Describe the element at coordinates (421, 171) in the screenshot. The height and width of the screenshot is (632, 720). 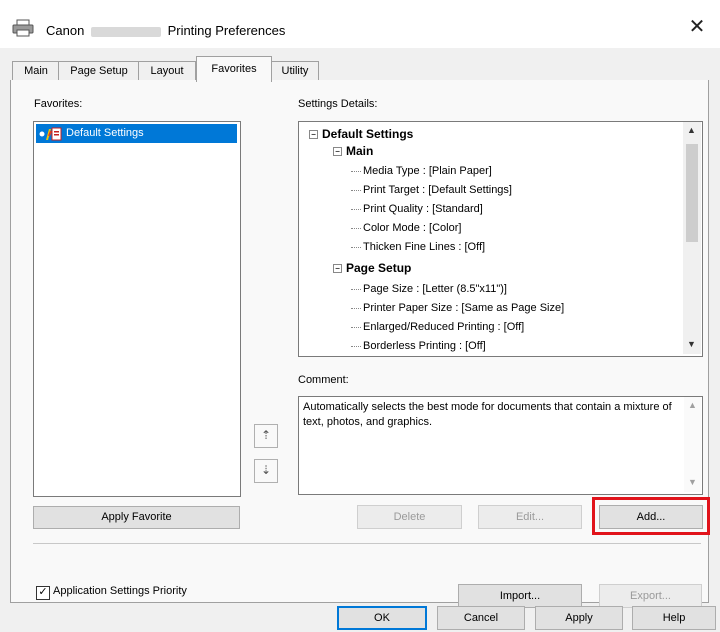
I see `tree-item: Media Type : [Plain Paper]` at that location.